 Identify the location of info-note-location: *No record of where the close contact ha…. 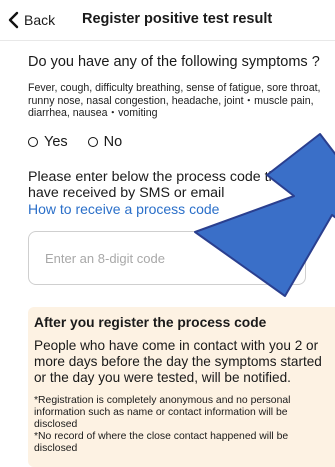
(161, 442).